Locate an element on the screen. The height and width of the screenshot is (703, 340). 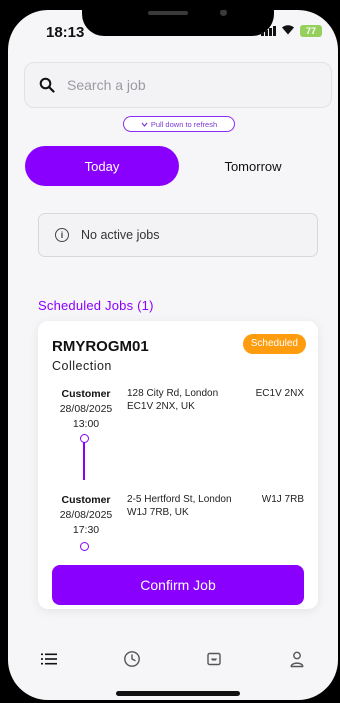
search-bar is located at coordinates (178, 85).